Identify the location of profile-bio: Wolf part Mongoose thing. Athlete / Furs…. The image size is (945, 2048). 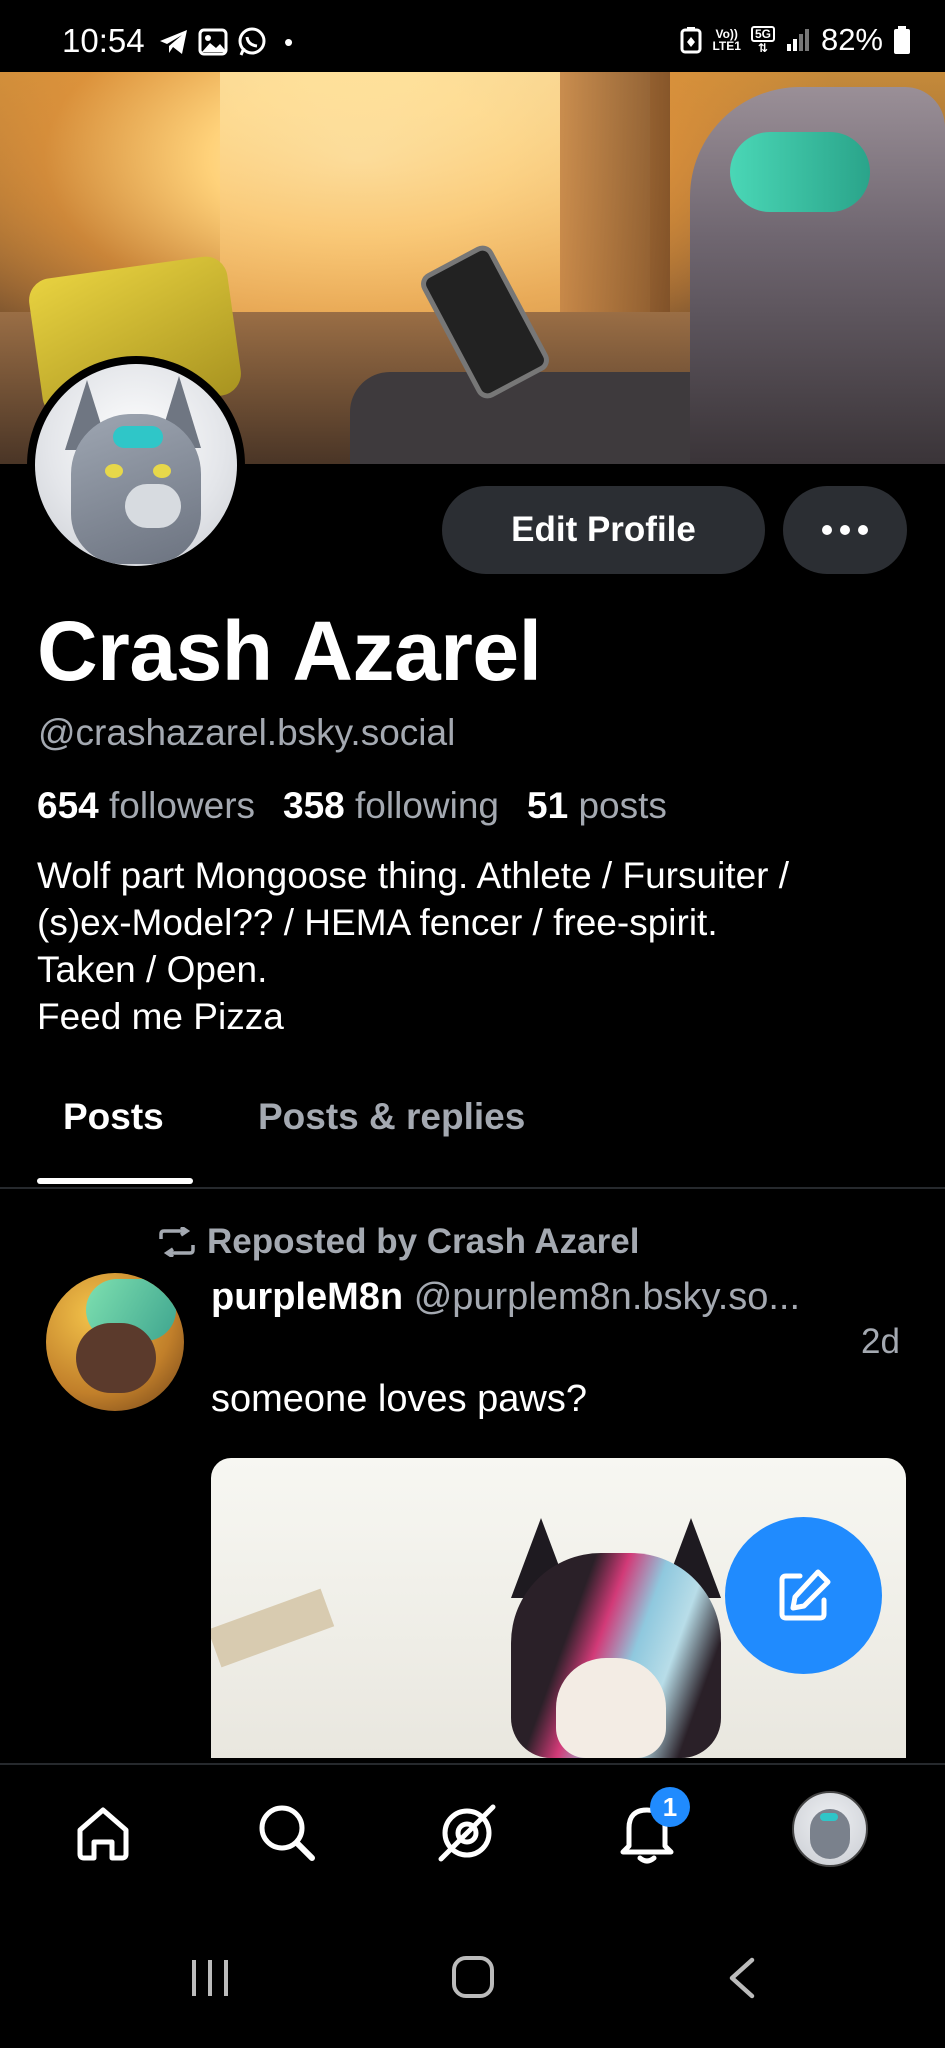
(477, 946).